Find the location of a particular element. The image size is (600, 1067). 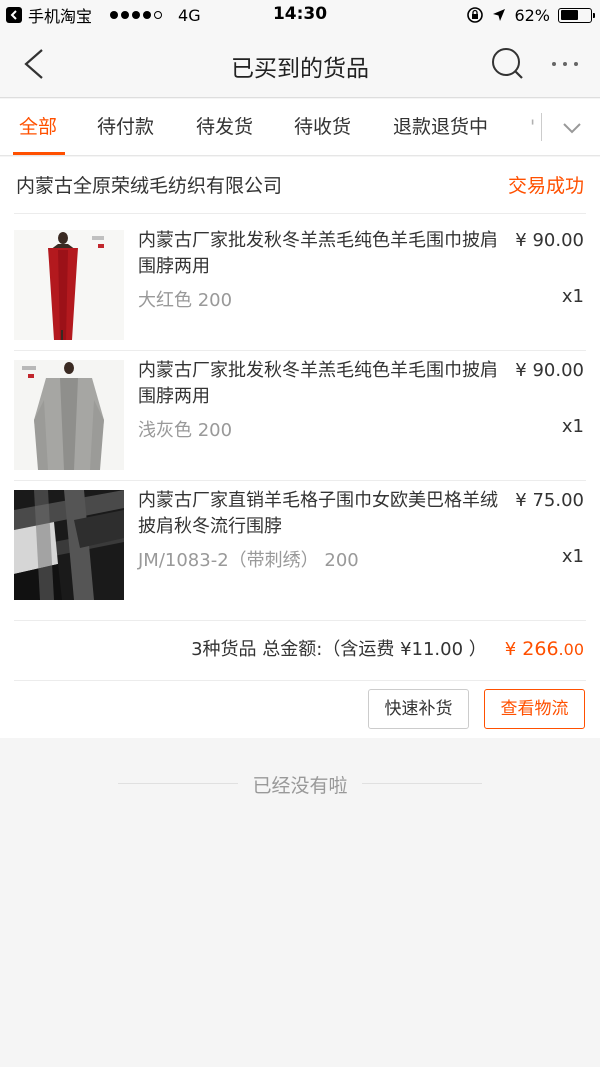

end-of-list-label: 已经没有啦 is located at coordinates (300, 786).